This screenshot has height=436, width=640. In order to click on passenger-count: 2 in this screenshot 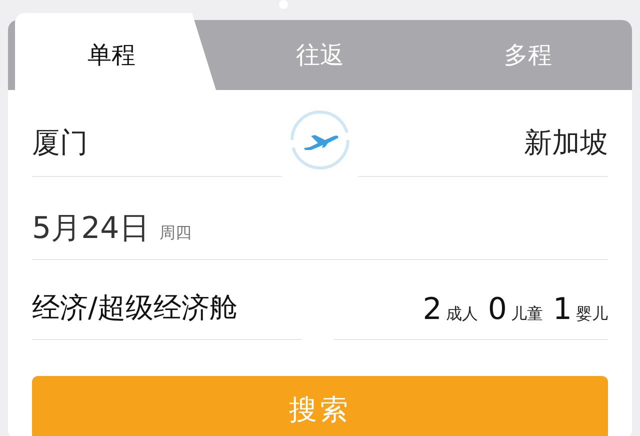, I will do `click(432, 309)`.